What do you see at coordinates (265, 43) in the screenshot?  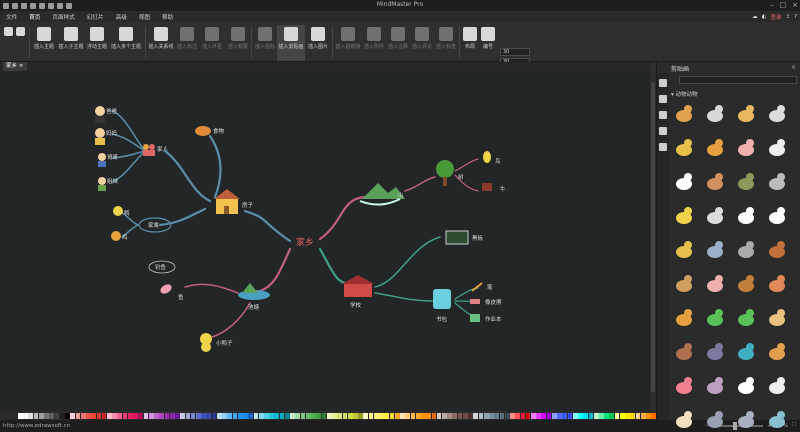 I see `insert-icon-button: 插入图标` at bounding box center [265, 43].